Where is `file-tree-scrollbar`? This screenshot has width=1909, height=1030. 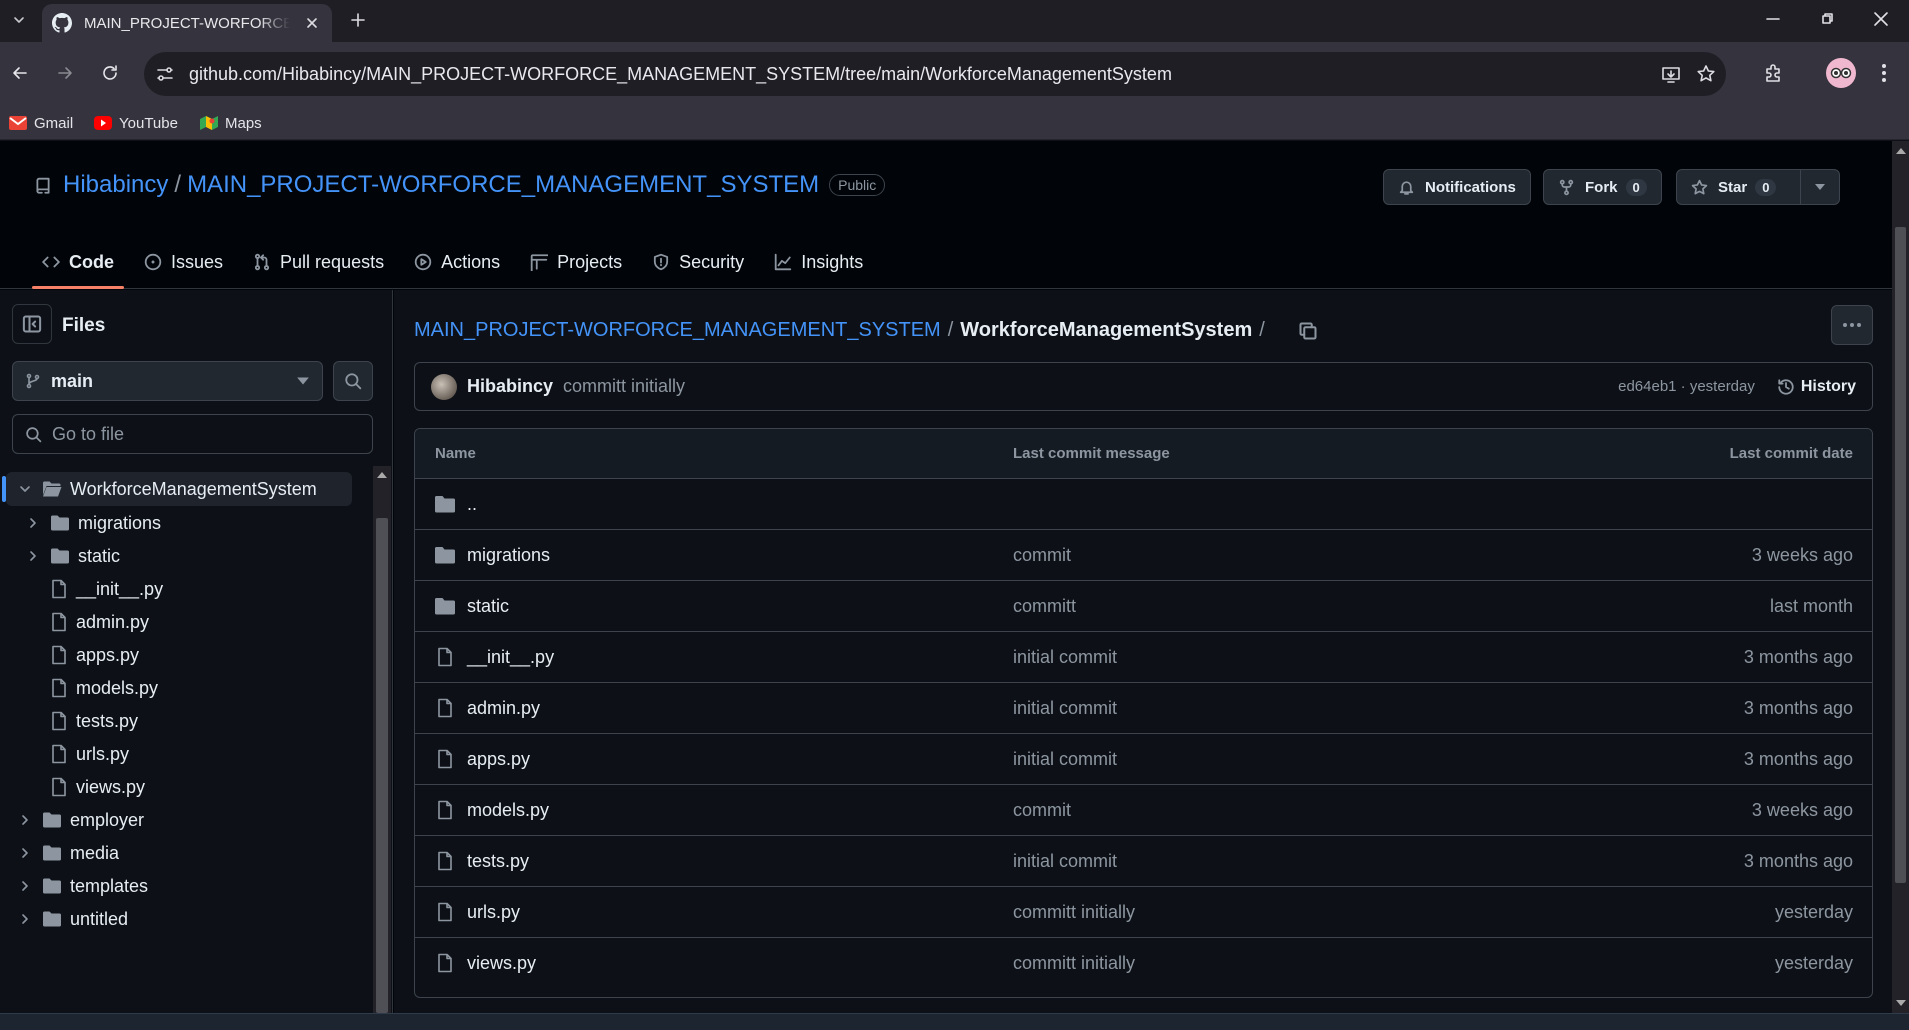
file-tree-scrollbar is located at coordinates (382, 739).